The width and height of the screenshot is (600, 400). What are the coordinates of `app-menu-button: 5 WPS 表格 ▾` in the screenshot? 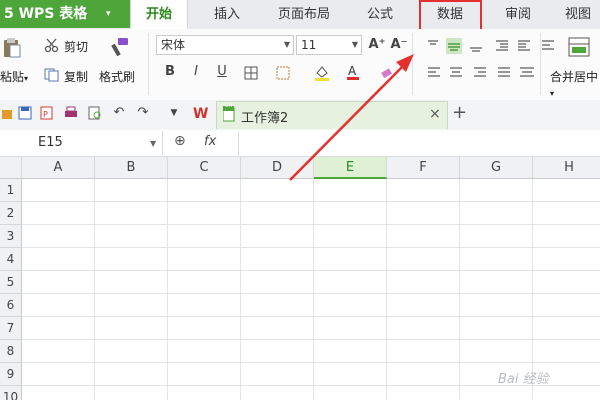 It's located at (65, 14).